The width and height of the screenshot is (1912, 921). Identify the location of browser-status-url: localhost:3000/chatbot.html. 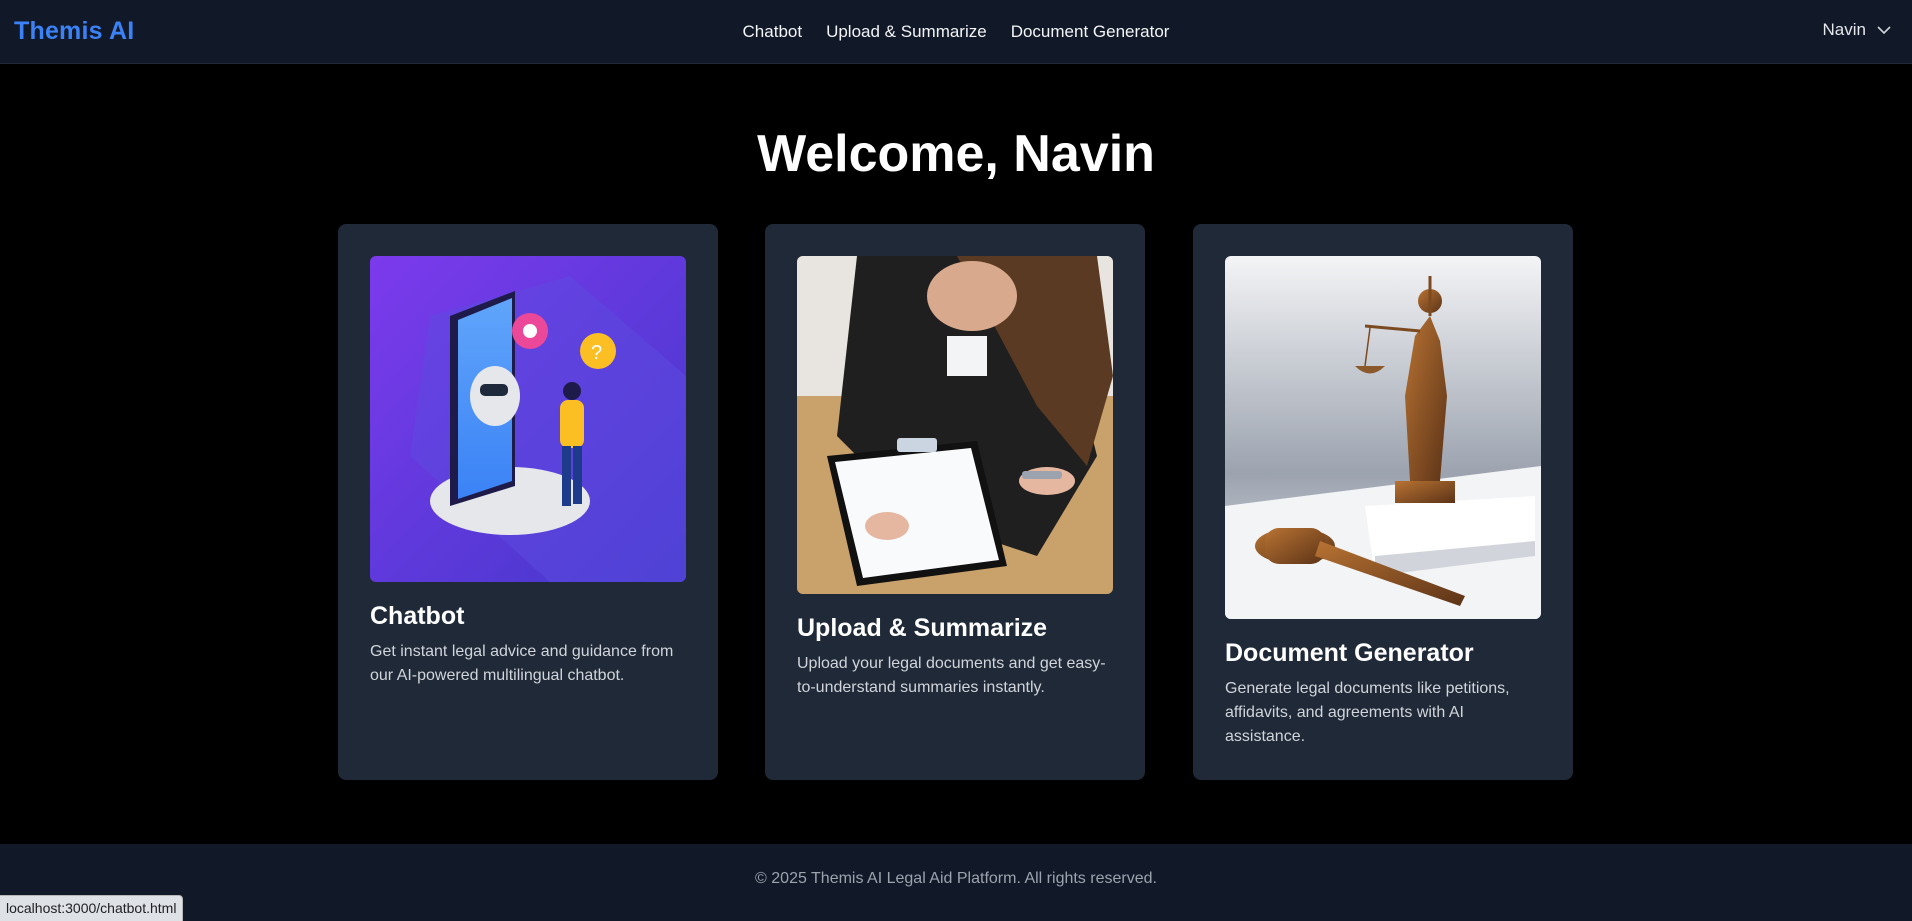
(92, 908).